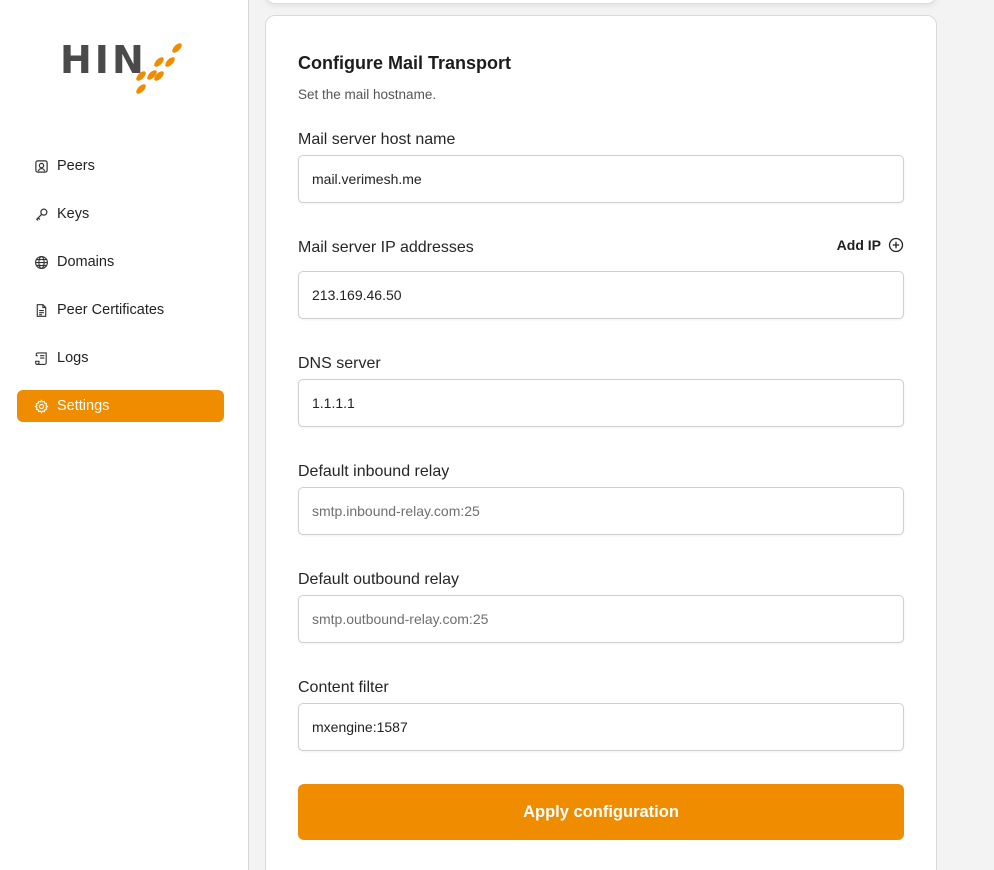  Describe the element at coordinates (111, 310) in the screenshot. I see `sidebar-item-label: Peer Certificates` at that location.